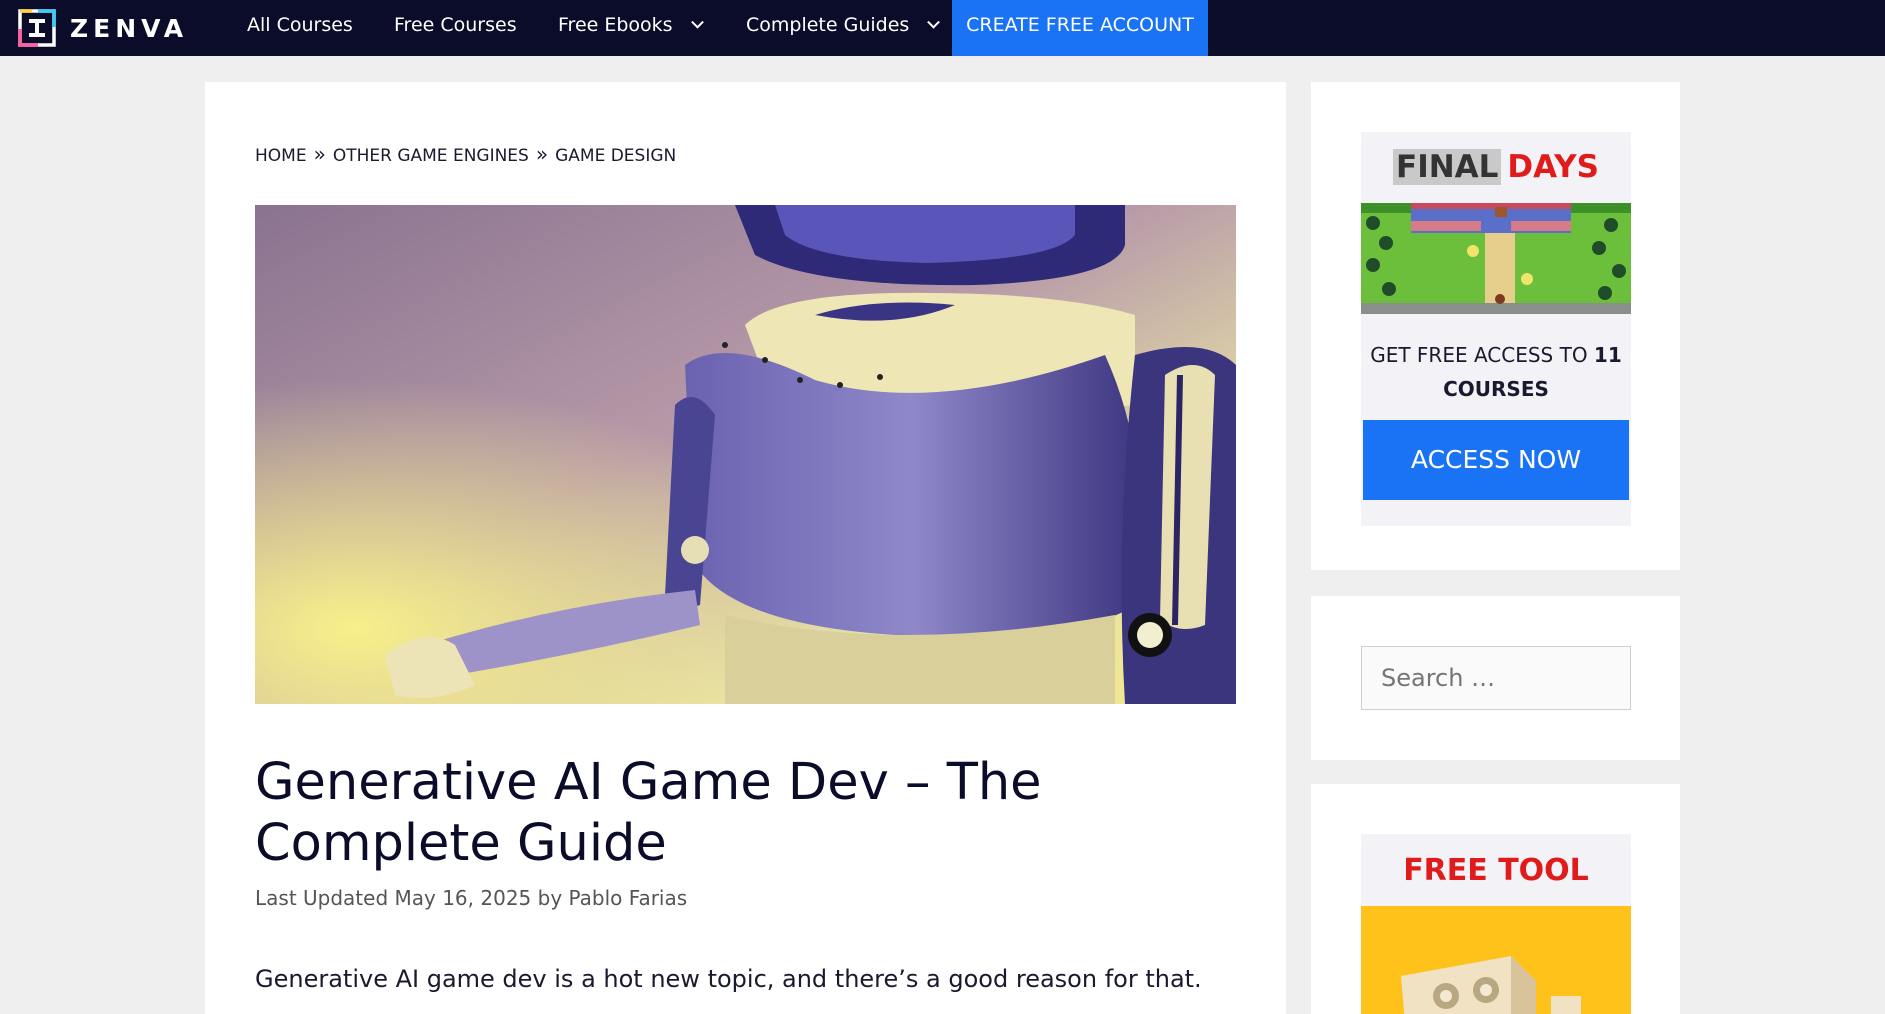 The height and width of the screenshot is (1014, 1885). What do you see at coordinates (1496, 960) in the screenshot?
I see `robot-box-image` at bounding box center [1496, 960].